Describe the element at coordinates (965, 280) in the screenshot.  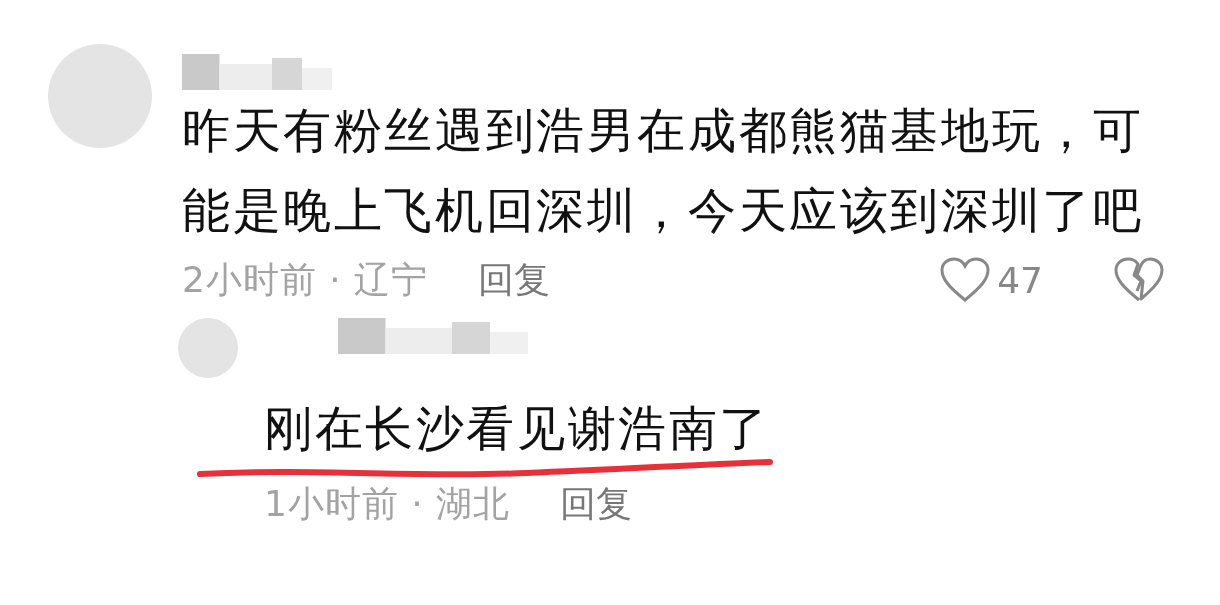
I see `heart-icon` at that location.